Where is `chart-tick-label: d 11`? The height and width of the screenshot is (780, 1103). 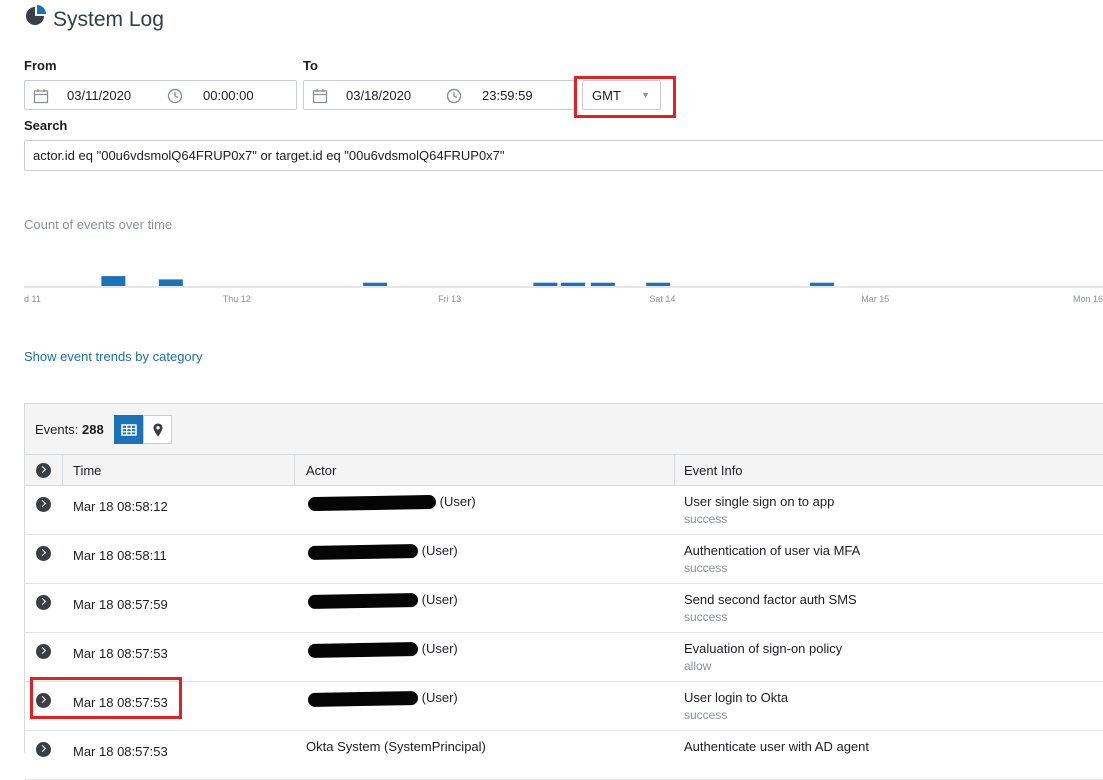 chart-tick-label: d 11 is located at coordinates (32, 299).